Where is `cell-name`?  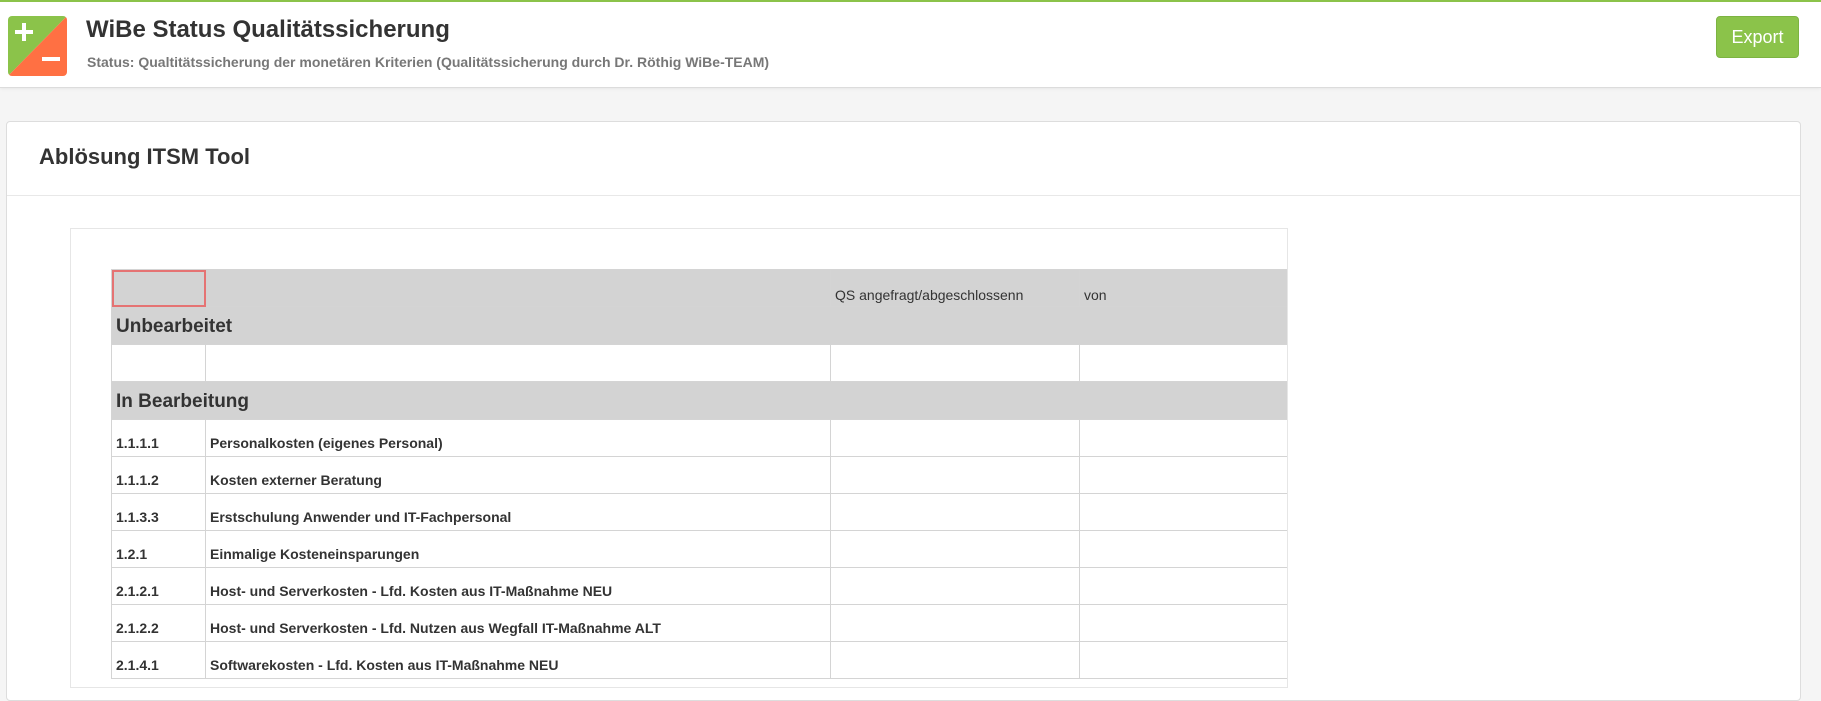 cell-name is located at coordinates (518, 363).